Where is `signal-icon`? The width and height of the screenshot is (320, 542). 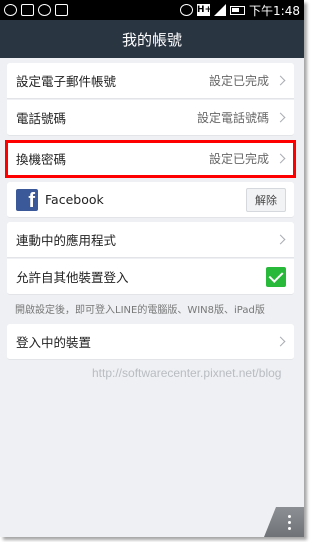 signal-icon is located at coordinates (220, 10).